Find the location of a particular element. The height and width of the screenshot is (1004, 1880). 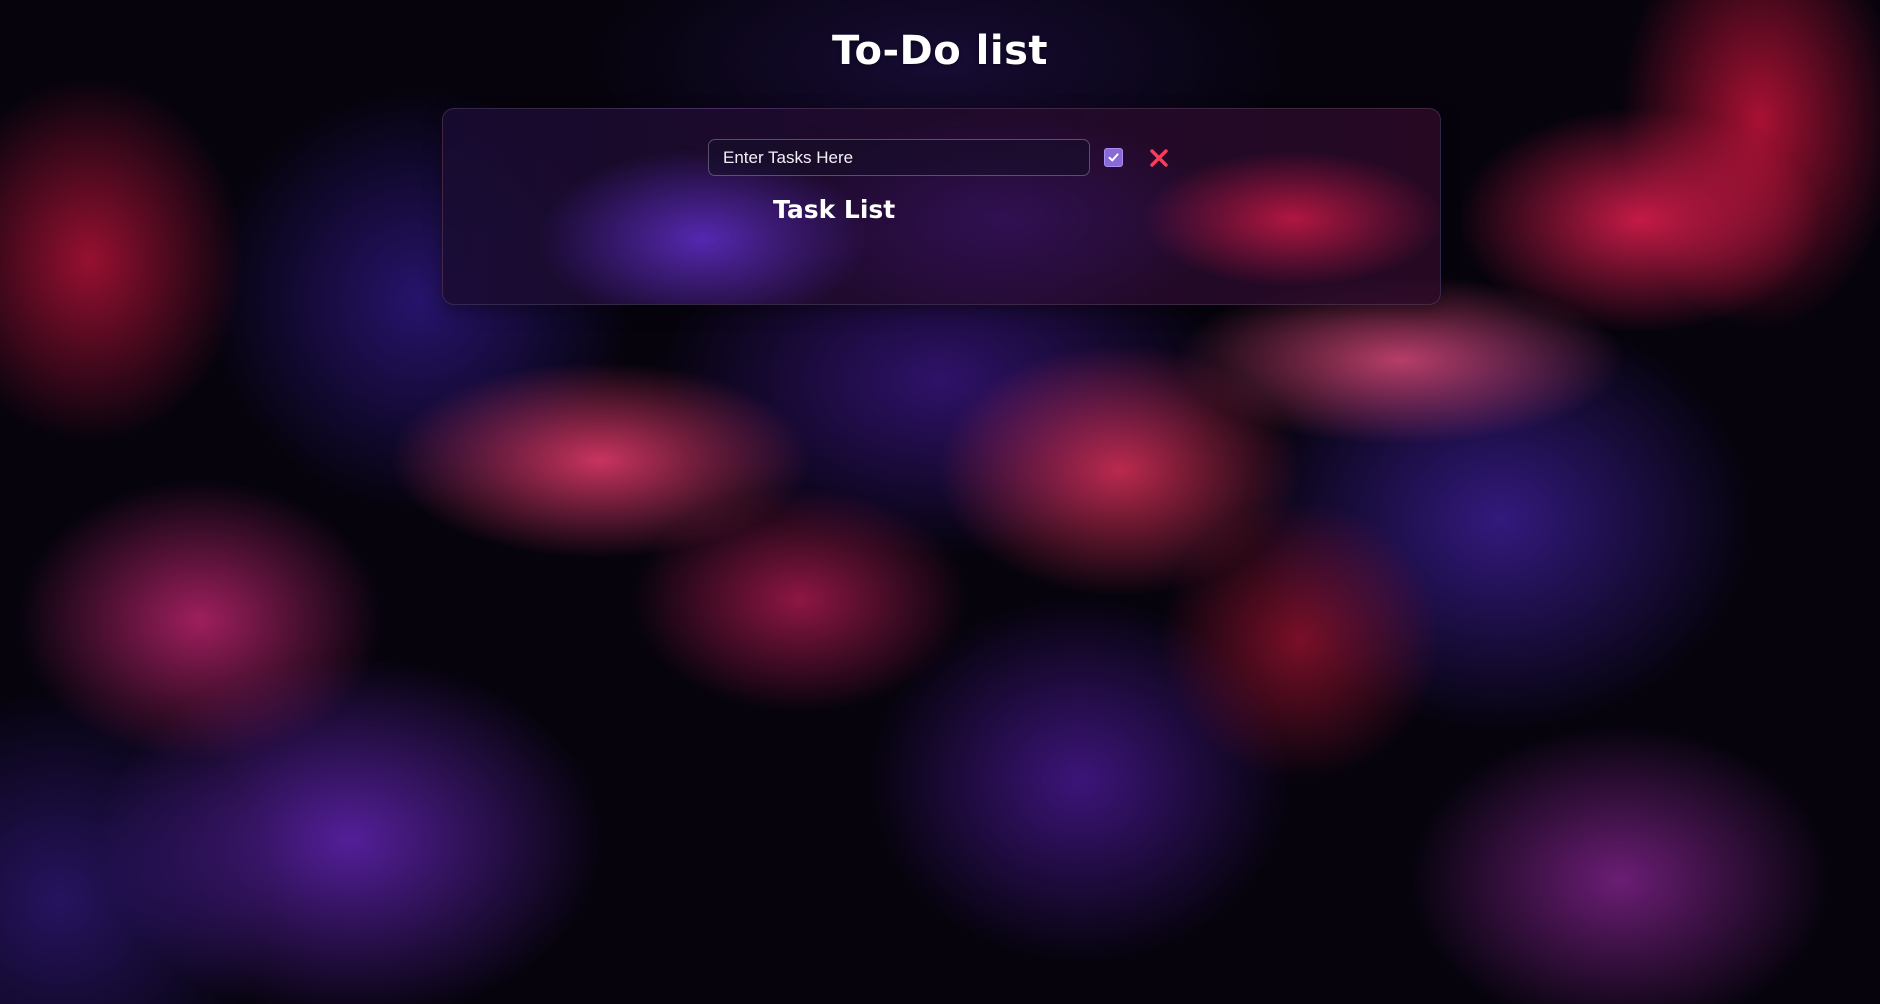

add-task-button is located at coordinates (1113, 157).